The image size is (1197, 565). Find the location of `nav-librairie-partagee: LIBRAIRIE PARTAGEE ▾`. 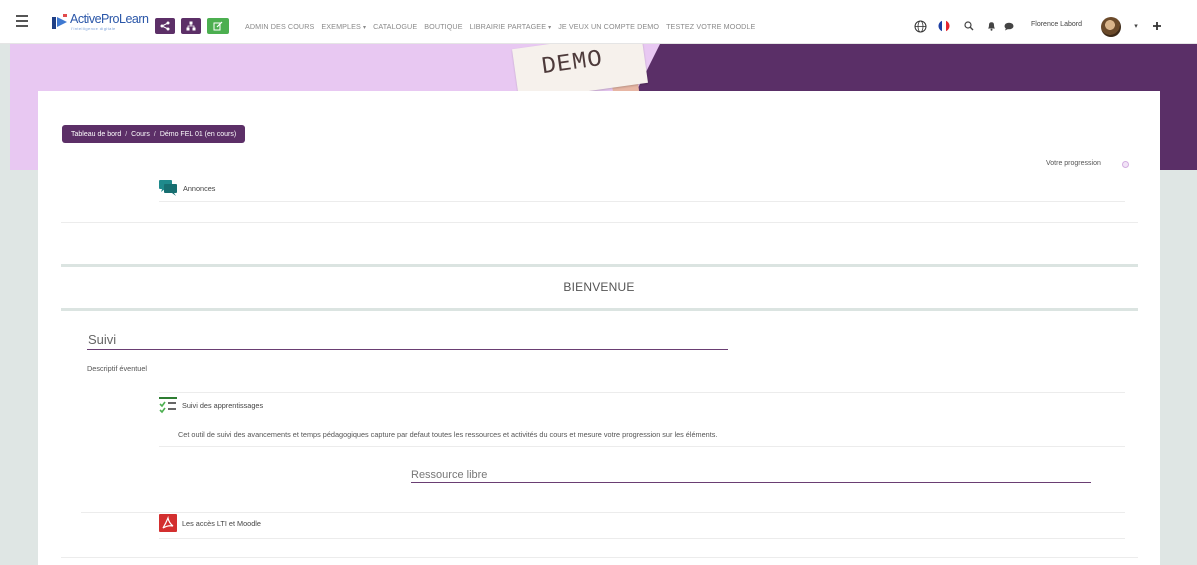

nav-librairie-partagee: LIBRAIRIE PARTAGEE ▾ is located at coordinates (511, 26).